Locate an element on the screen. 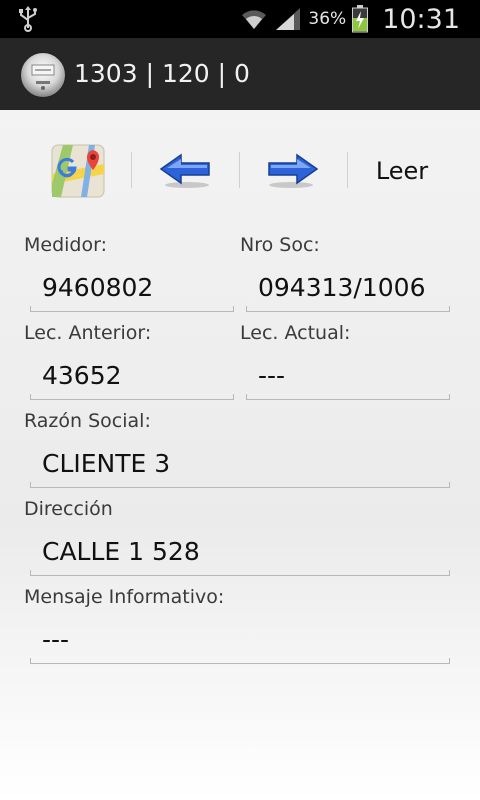 This screenshot has height=800, width=480. gauge-icon is located at coordinates (43, 77).